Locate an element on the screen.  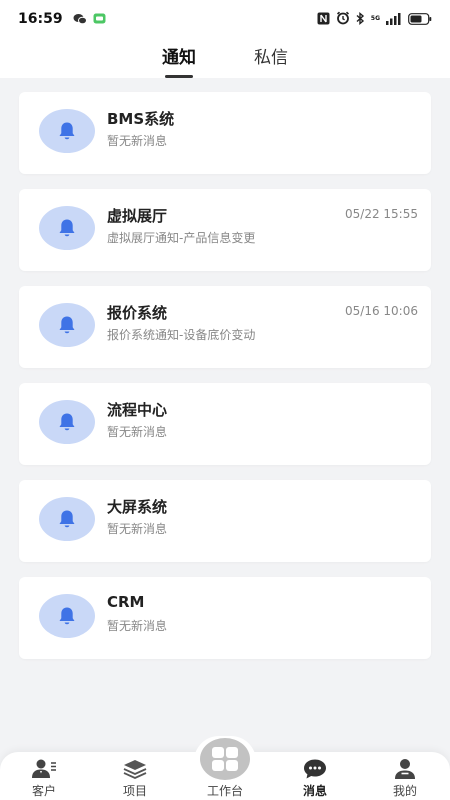
nav-item-profile: 我的 is located at coordinates (405, 778).